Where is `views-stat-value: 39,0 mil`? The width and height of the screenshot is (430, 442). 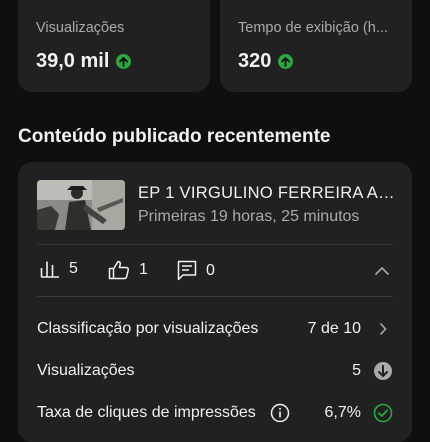
views-stat-value: 39,0 mil is located at coordinates (73, 61).